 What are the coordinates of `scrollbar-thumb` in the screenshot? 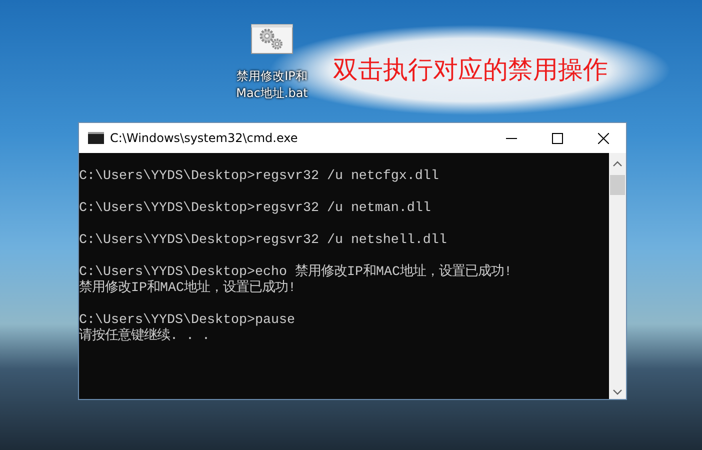 It's located at (617, 185).